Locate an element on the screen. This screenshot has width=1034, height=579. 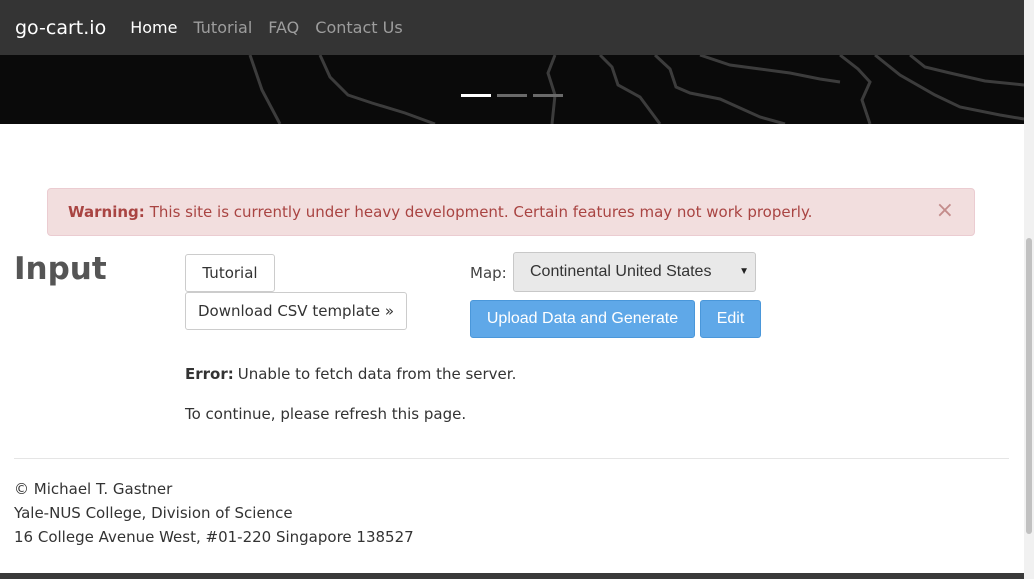
nav-faq: FAQ is located at coordinates (283, 27).